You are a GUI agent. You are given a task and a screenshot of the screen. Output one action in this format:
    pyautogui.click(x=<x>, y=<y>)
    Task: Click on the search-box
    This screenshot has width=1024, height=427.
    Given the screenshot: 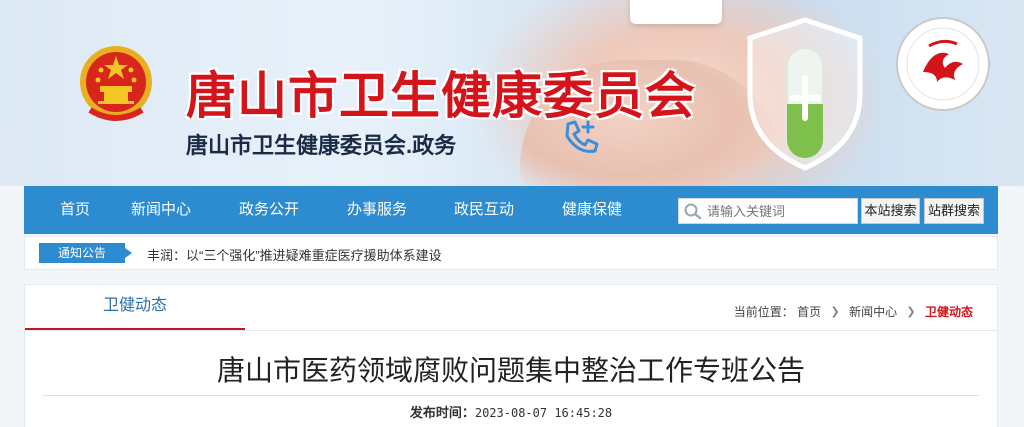 What is the action you would take?
    pyautogui.click(x=768, y=211)
    